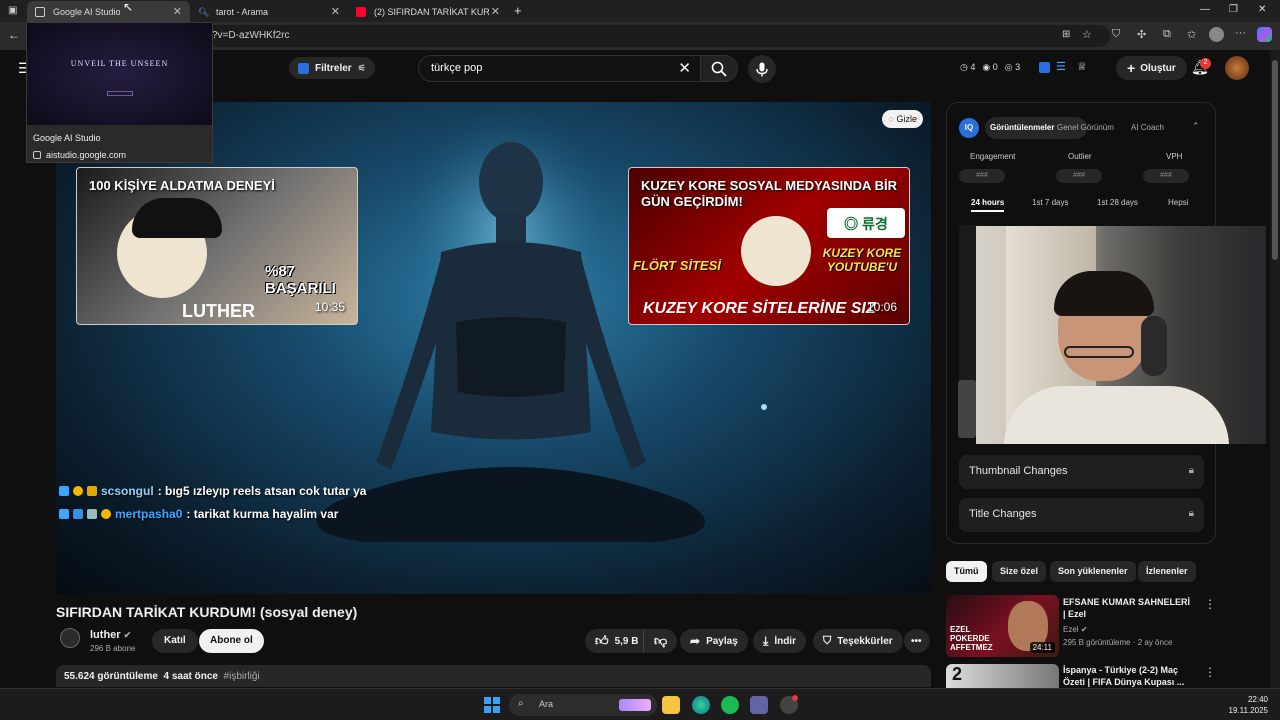  Describe the element at coordinates (677, 265) in the screenshot. I see `endcard-left-text: FLÖRT SİTESİ` at that location.